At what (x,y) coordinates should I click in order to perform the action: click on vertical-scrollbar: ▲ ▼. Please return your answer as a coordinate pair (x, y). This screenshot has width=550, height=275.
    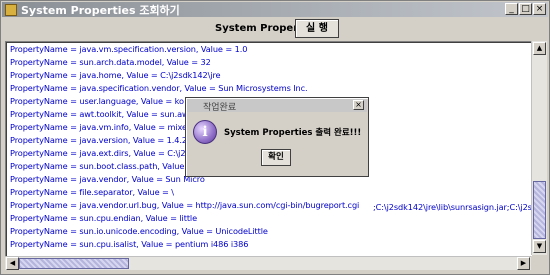
    Looking at the image, I should click on (539, 148).